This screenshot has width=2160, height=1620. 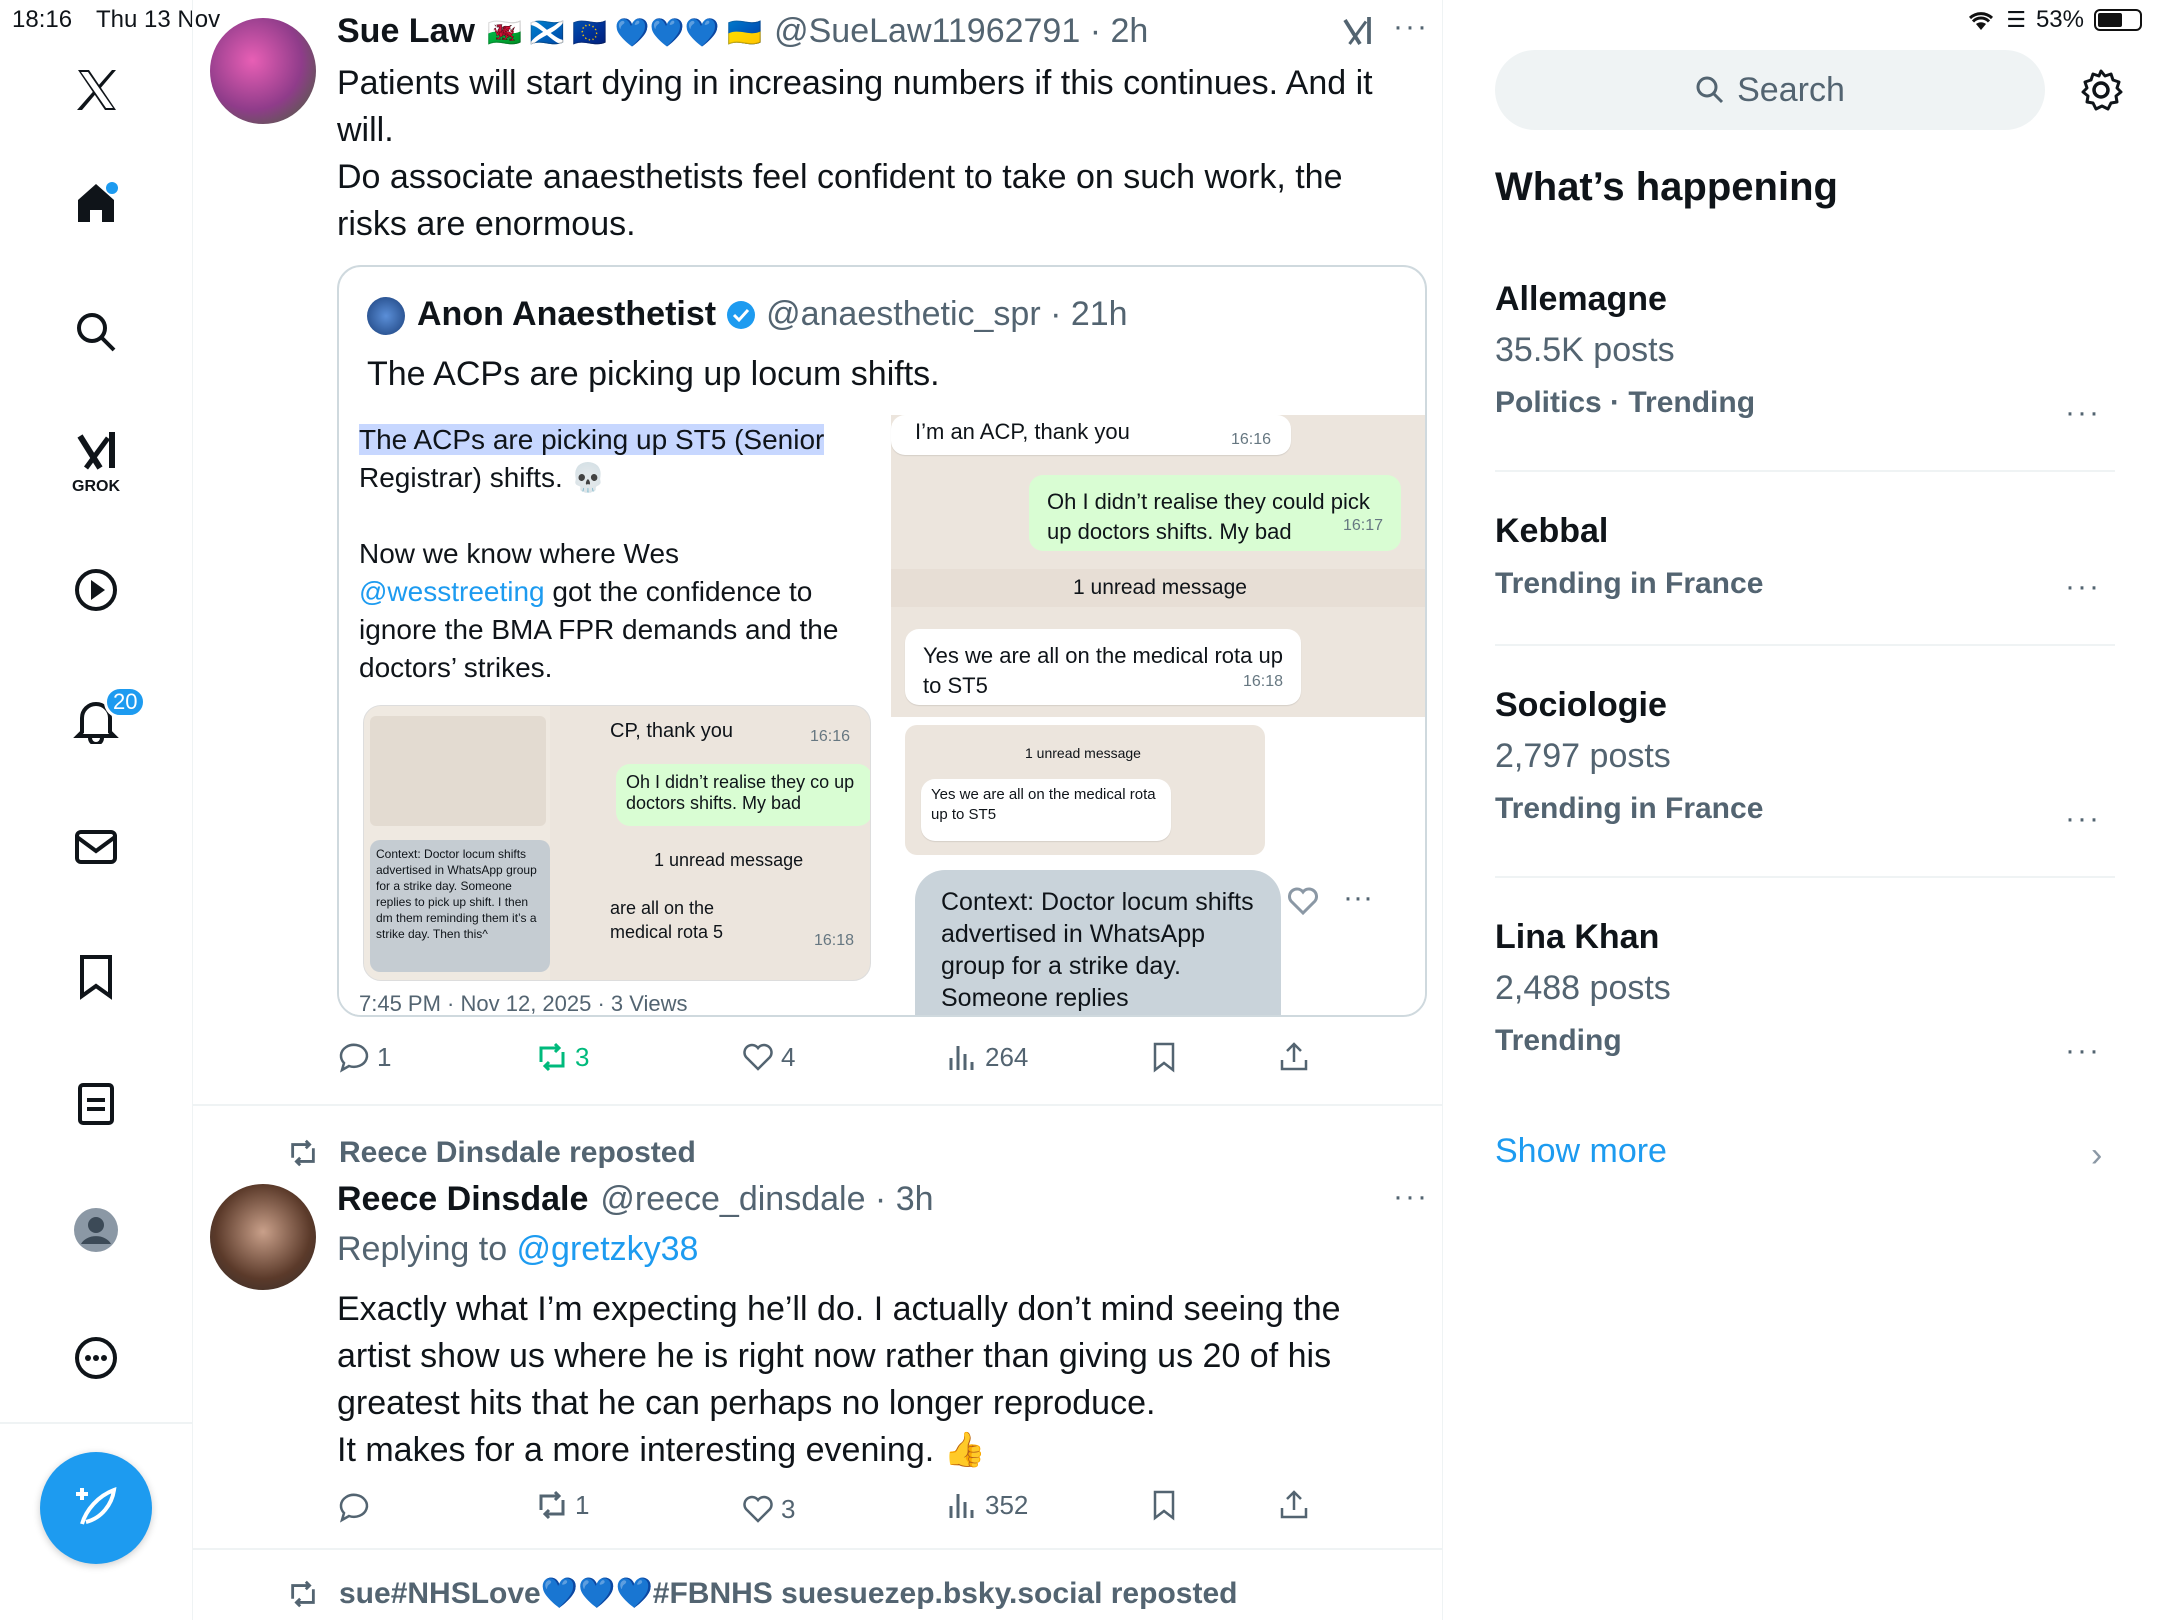 What do you see at coordinates (566, 314) in the screenshot?
I see `quoted-author-name: Anon Anaesthetist` at bounding box center [566, 314].